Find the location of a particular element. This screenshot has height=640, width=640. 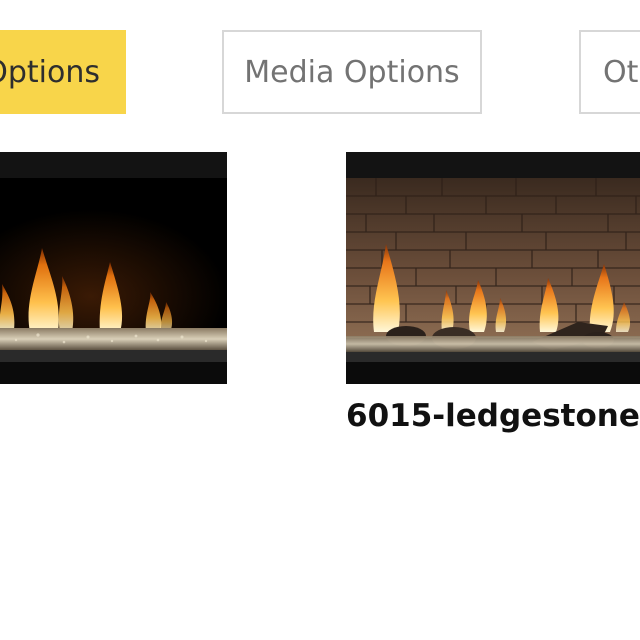

fireplace-crystal-graphic is located at coordinates (113, 268).